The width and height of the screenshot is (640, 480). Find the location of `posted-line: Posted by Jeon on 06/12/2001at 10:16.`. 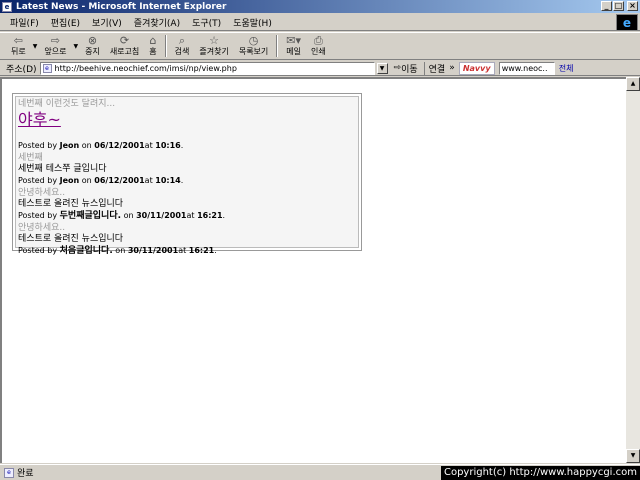

posted-line: Posted by Jeon on 06/12/2001at 10:16. is located at coordinates (101, 145).